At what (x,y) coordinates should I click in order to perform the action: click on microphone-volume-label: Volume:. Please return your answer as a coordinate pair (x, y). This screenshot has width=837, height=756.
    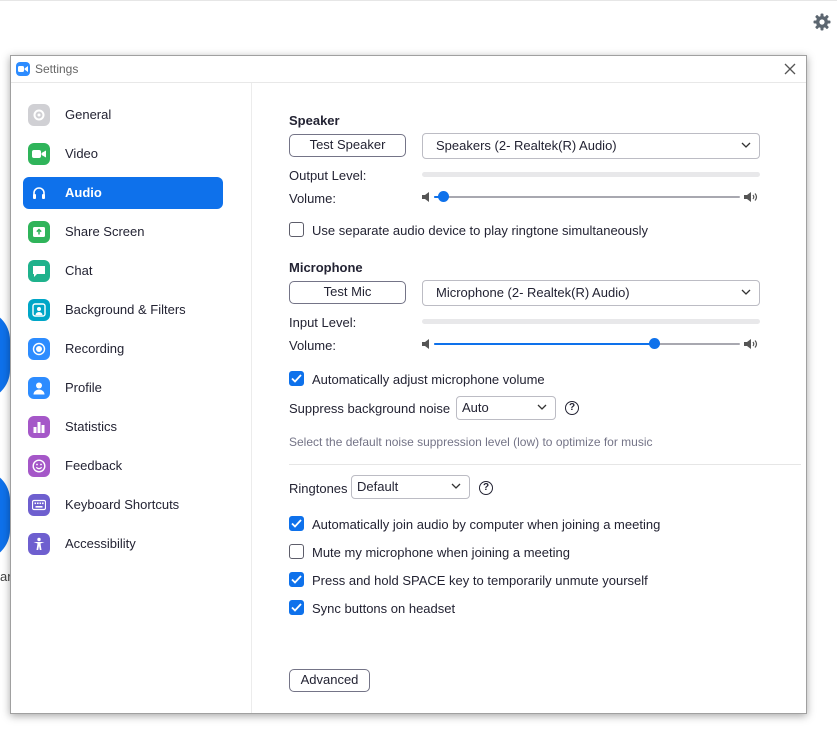
    Looking at the image, I should click on (312, 345).